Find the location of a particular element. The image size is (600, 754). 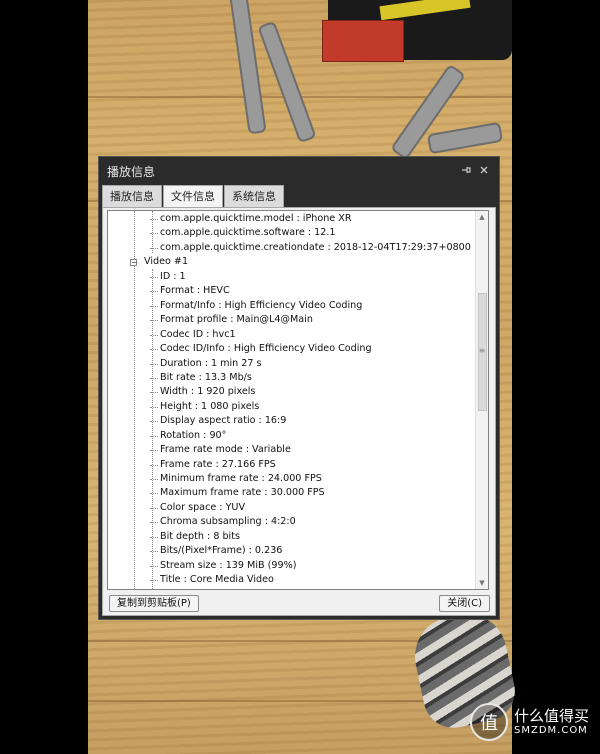

tree-item: Color space : YUV is located at coordinates (197, 508).